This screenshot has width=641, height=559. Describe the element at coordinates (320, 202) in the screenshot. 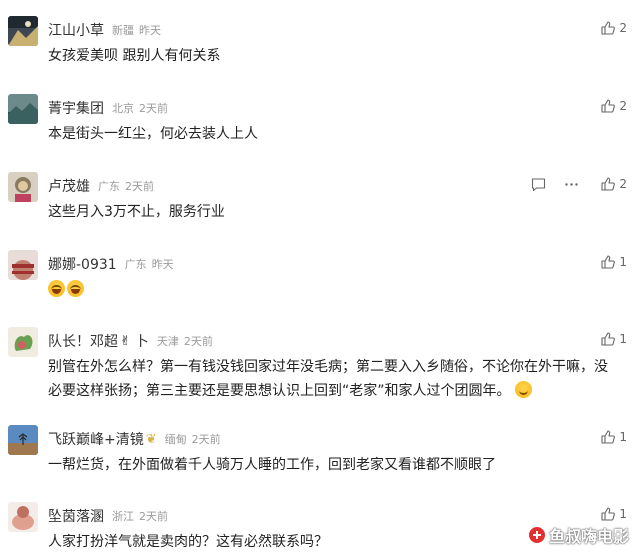

I see `comment-item: 卢茂雄 广东 2天前 这些月入3万不止，服务行业 2` at that location.